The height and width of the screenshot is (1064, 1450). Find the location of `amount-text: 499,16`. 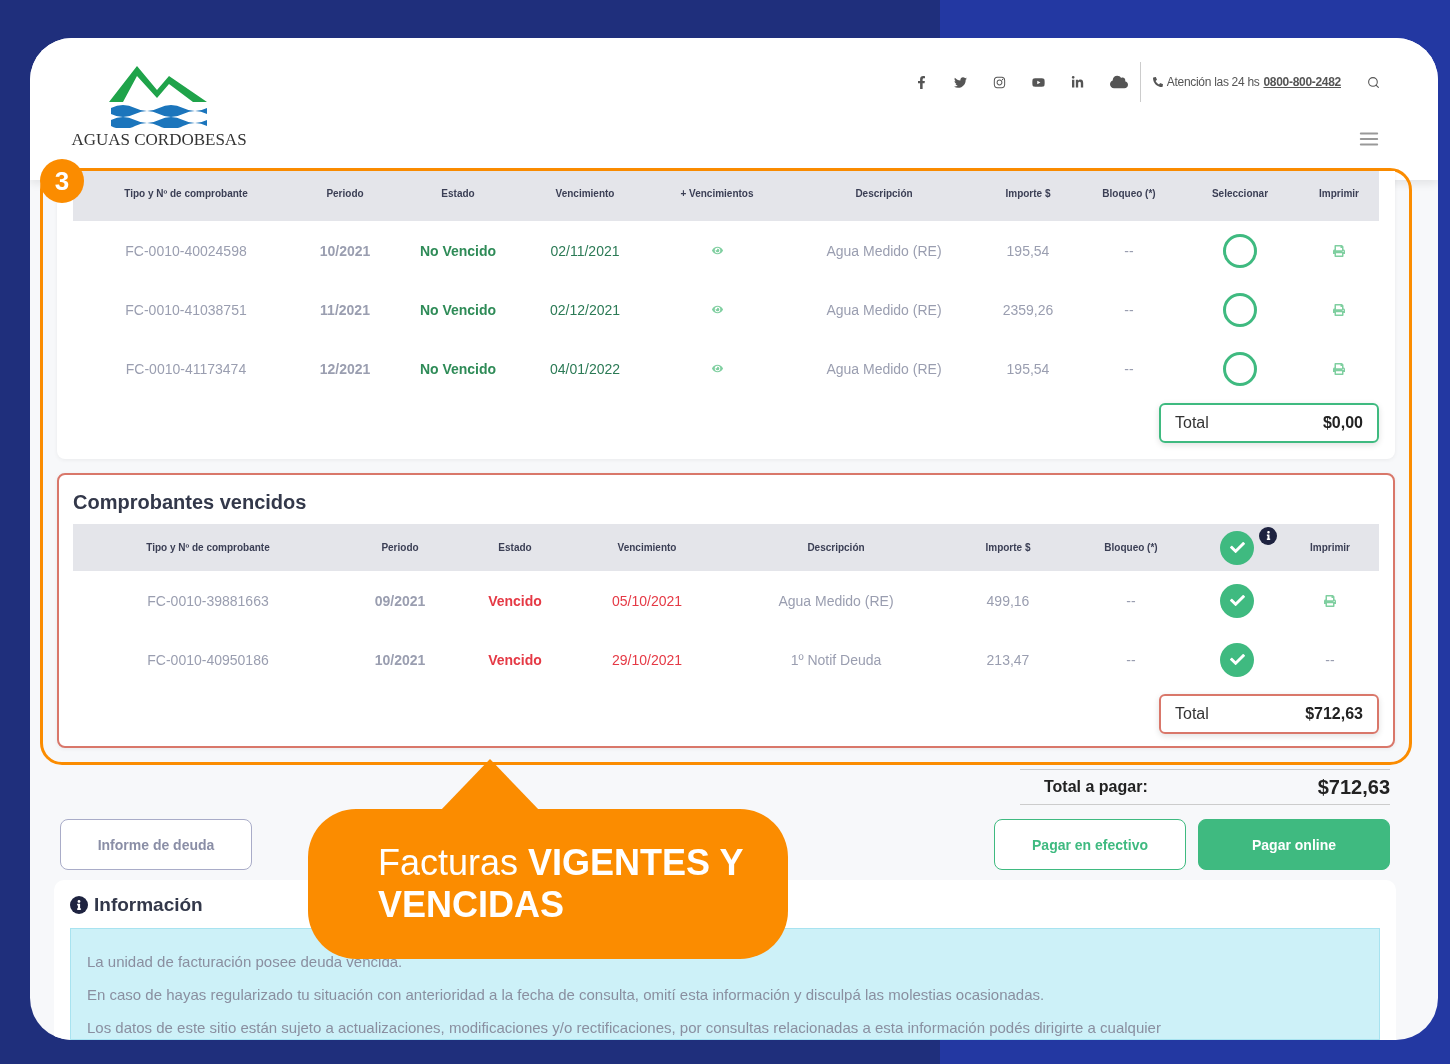

amount-text: 499,16 is located at coordinates (1008, 600).